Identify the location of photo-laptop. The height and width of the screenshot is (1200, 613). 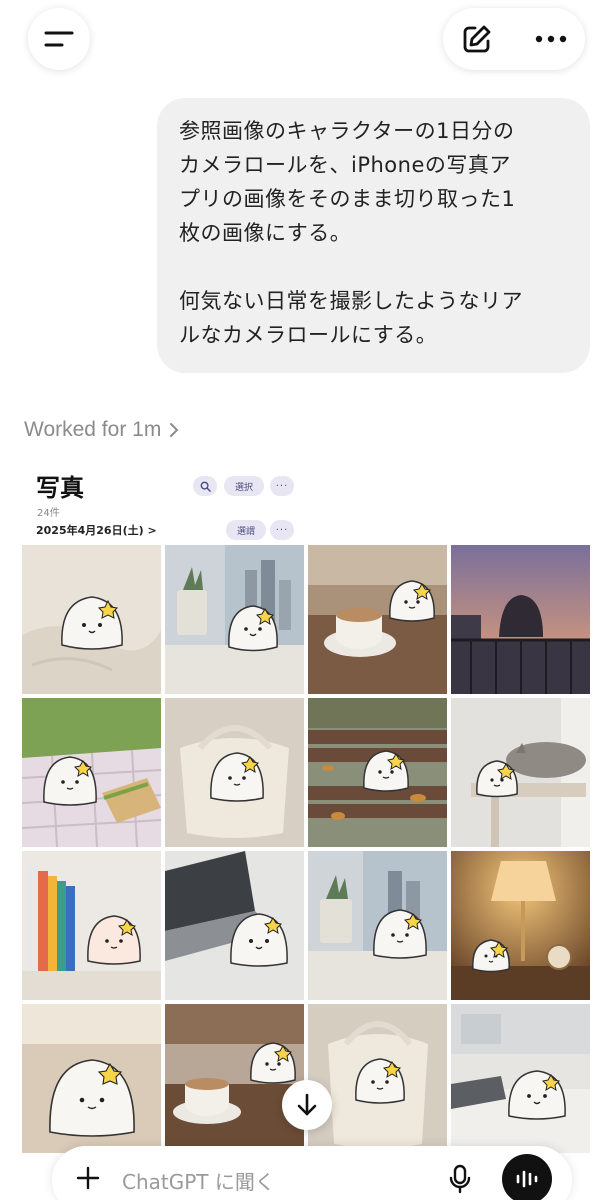
(234, 925).